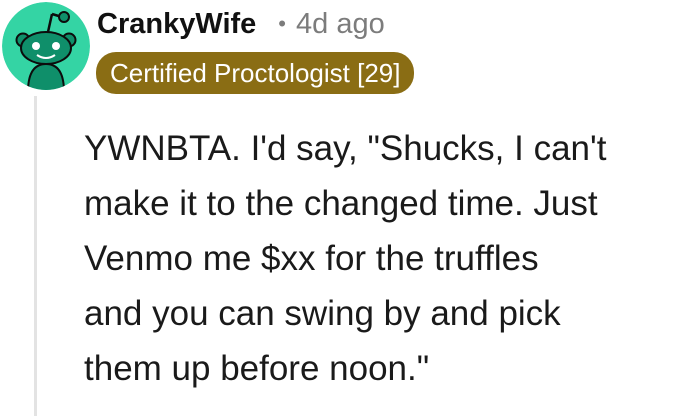  Describe the element at coordinates (340, 24) in the screenshot. I see `timestamp-link: 4d ago` at that location.